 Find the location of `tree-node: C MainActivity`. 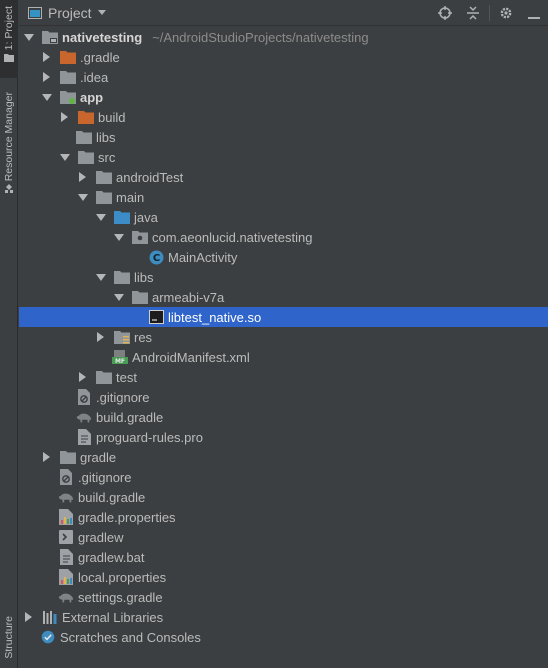

tree-node: C MainActivity is located at coordinates (283, 257).